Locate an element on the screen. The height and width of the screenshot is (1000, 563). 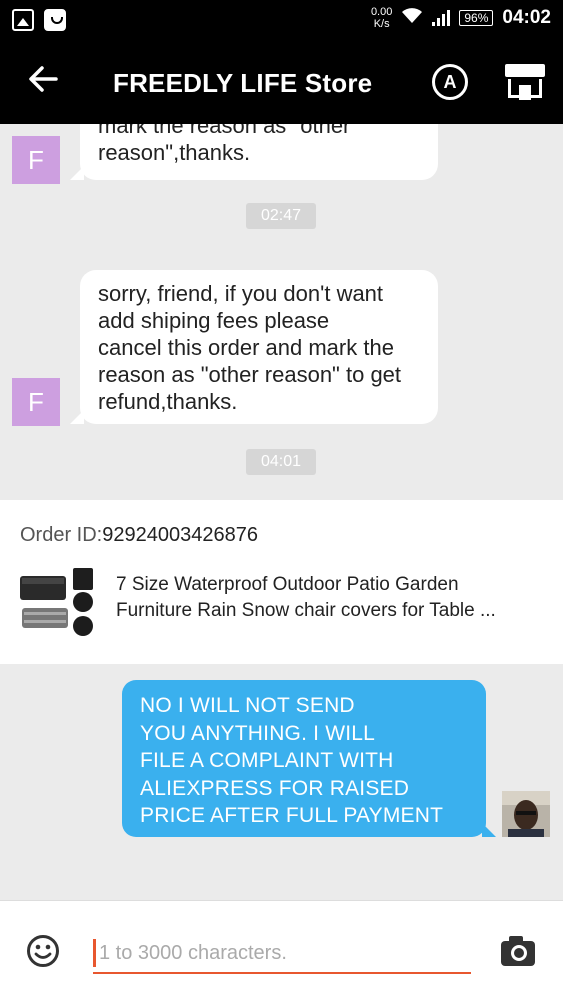
order-id-number: 92924003426876 is located at coordinates (180, 535).